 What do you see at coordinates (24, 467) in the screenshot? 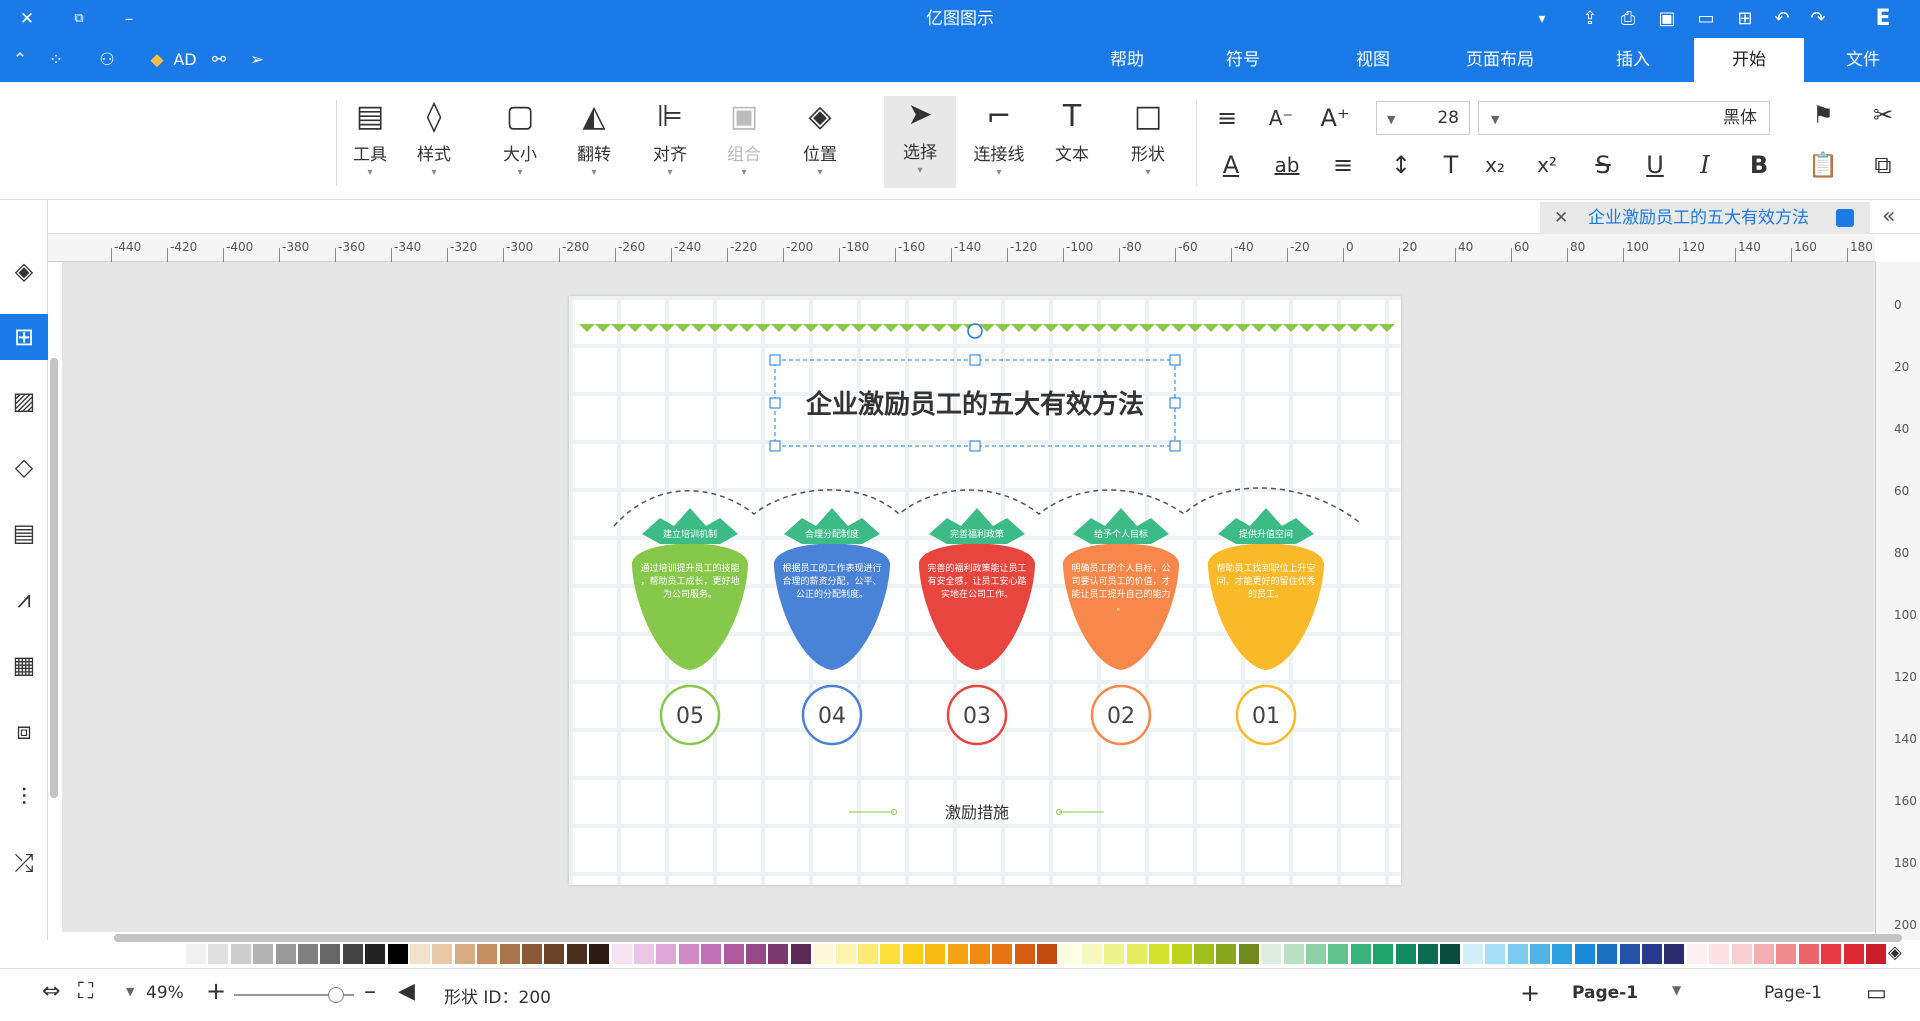
I see `layers-icon: ◇` at bounding box center [24, 467].